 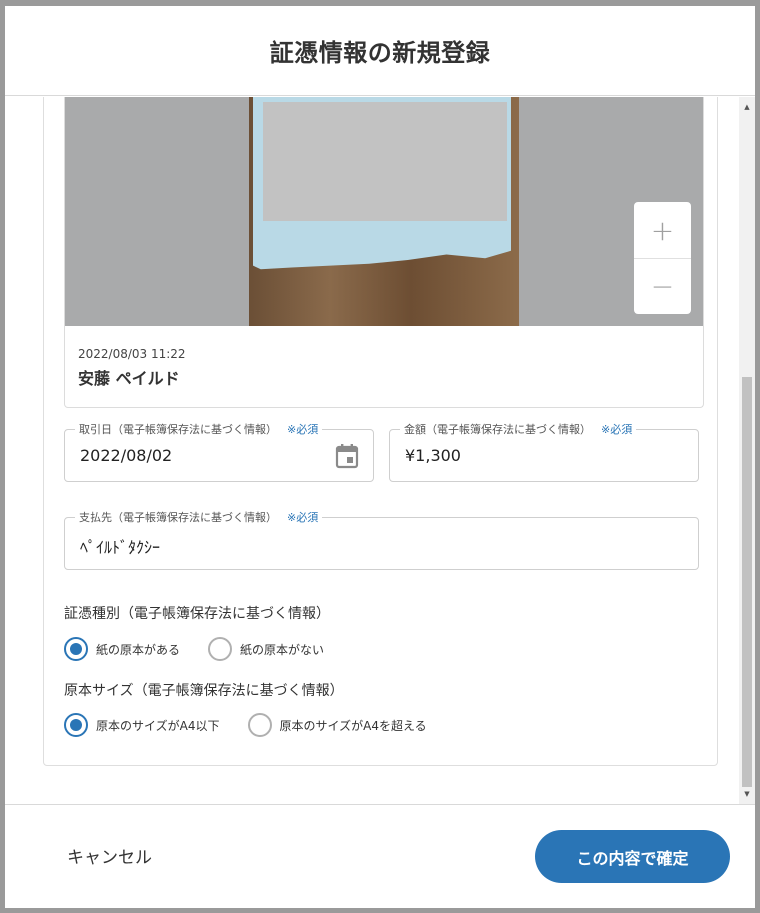 I want to click on amount-field: 金額（電子帳簿保存法に基づく情報） ※必須 ¥1,300, so click(x=544, y=451).